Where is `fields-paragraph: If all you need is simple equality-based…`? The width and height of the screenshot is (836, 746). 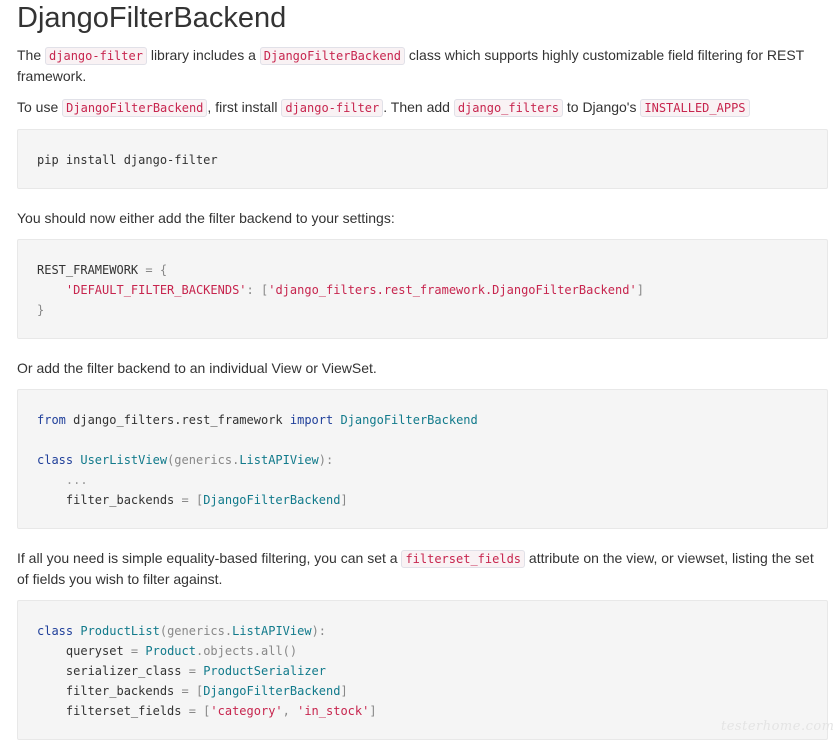
fields-paragraph: If all you need is simple equality-based… is located at coordinates (415, 568).